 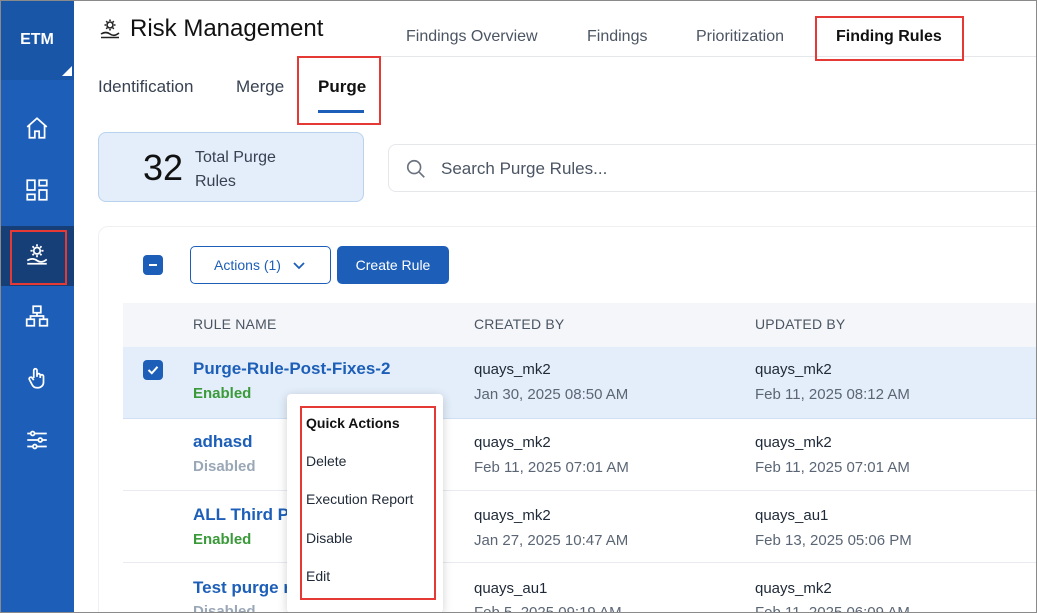 I want to click on home-icon, so click(x=37, y=130).